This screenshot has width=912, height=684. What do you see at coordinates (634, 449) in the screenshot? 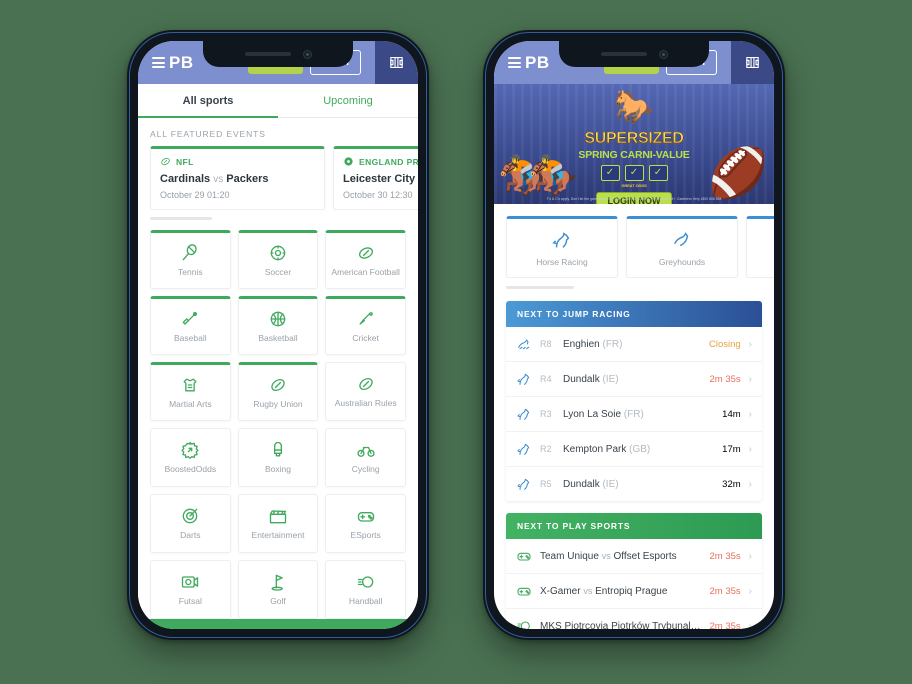
I see `racing-row: R2 Kempton Park (GB) 17m ›` at bounding box center [634, 449].